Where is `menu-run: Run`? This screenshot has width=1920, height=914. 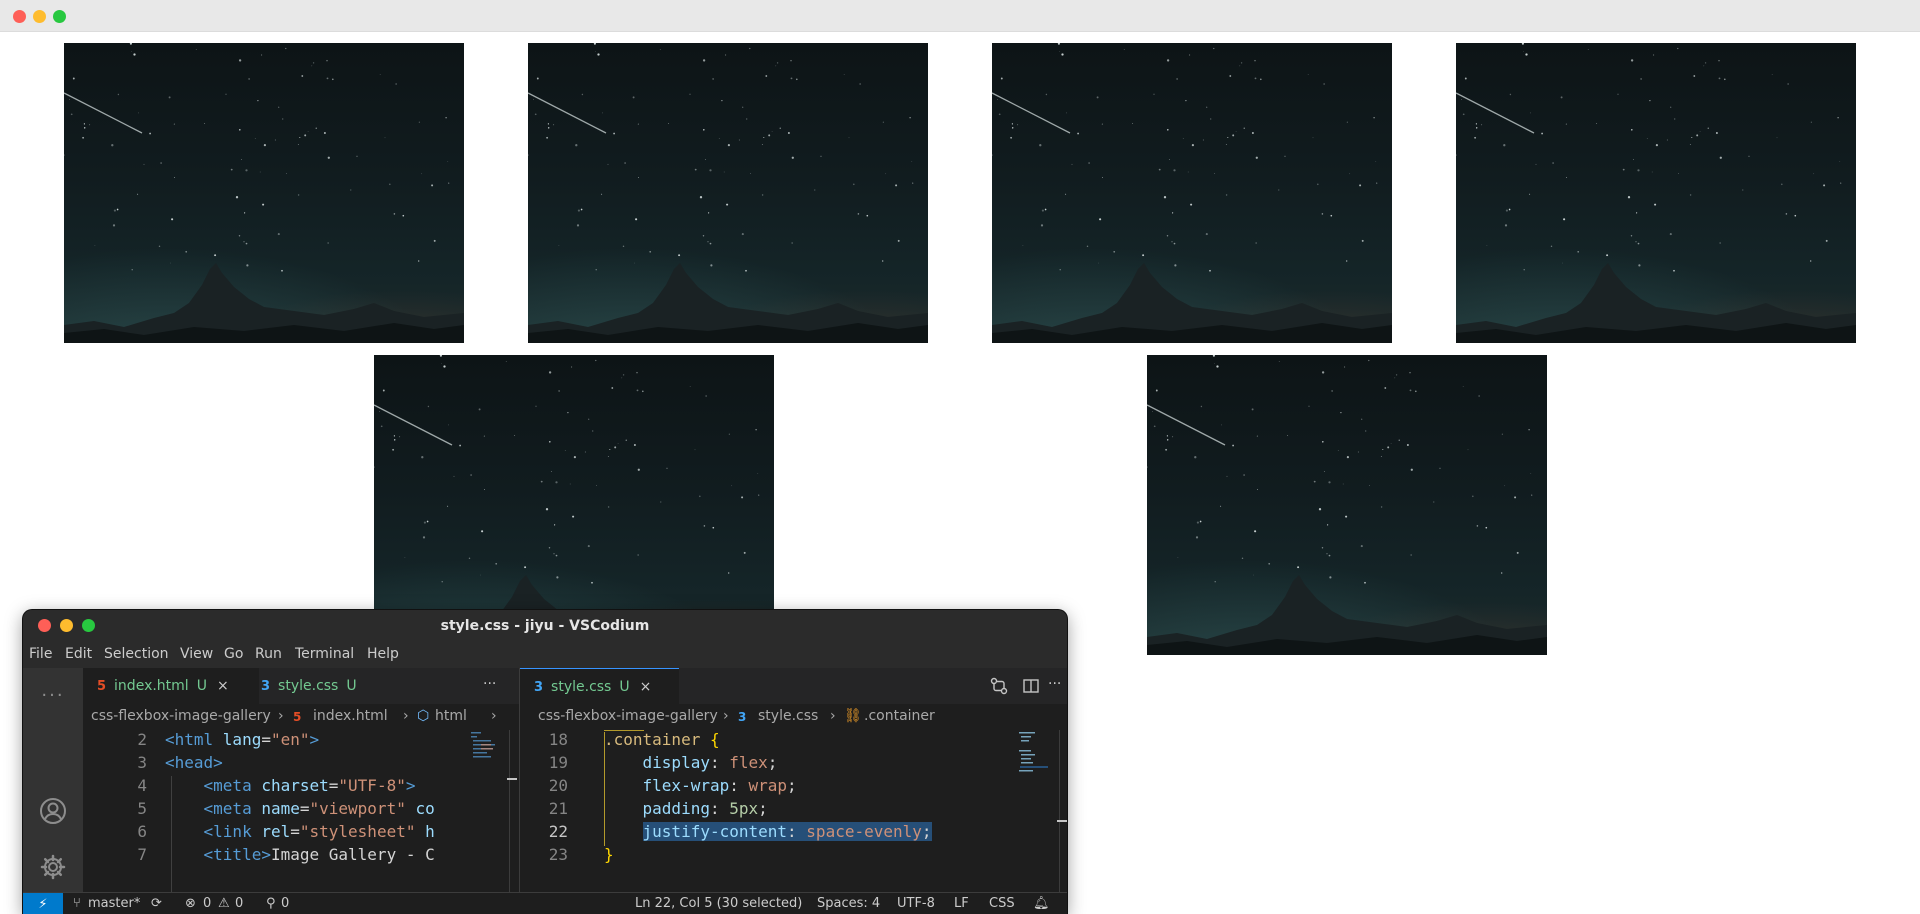
menu-run: Run is located at coordinates (268, 654).